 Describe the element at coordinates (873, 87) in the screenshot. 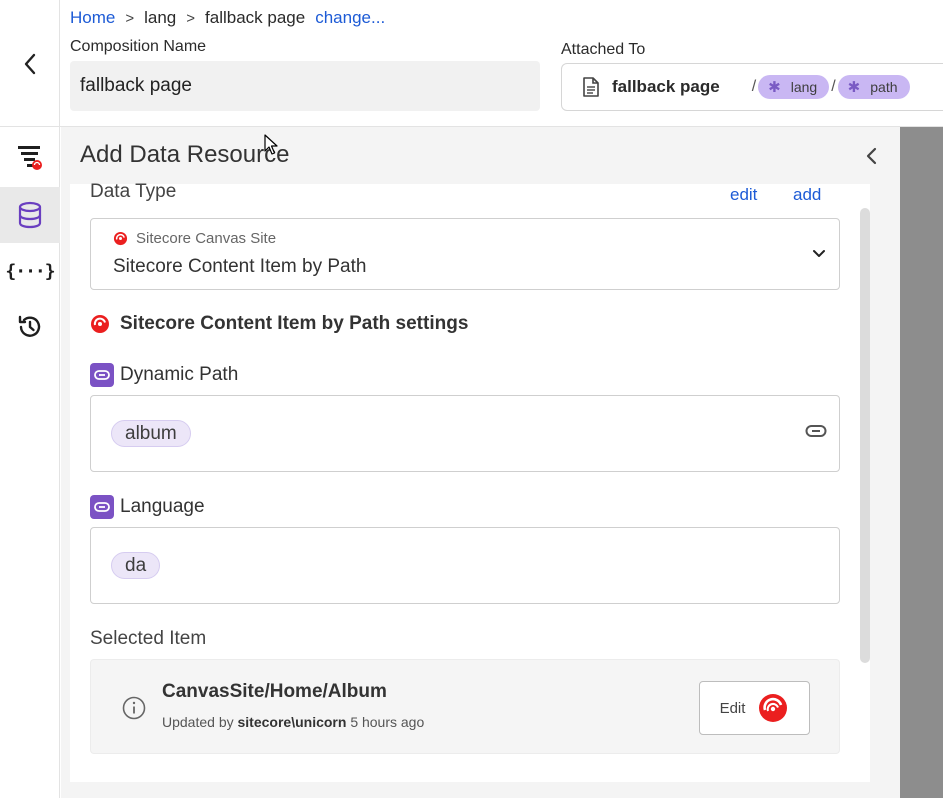

I see `path-token-path: ✱ path` at that location.